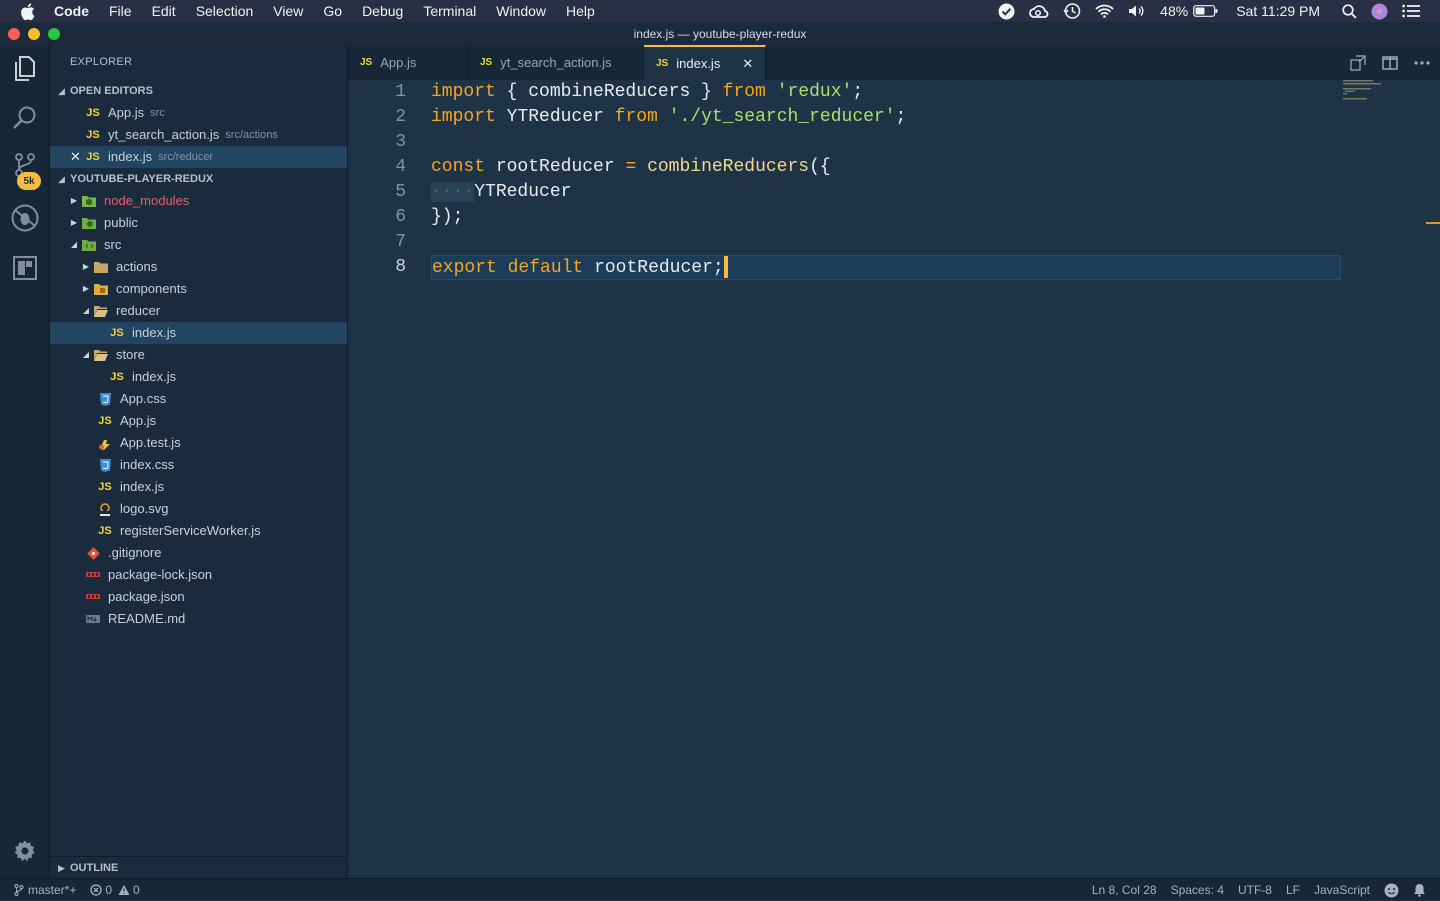  I want to click on tree-file-index-js: JS index.js, so click(198, 487).